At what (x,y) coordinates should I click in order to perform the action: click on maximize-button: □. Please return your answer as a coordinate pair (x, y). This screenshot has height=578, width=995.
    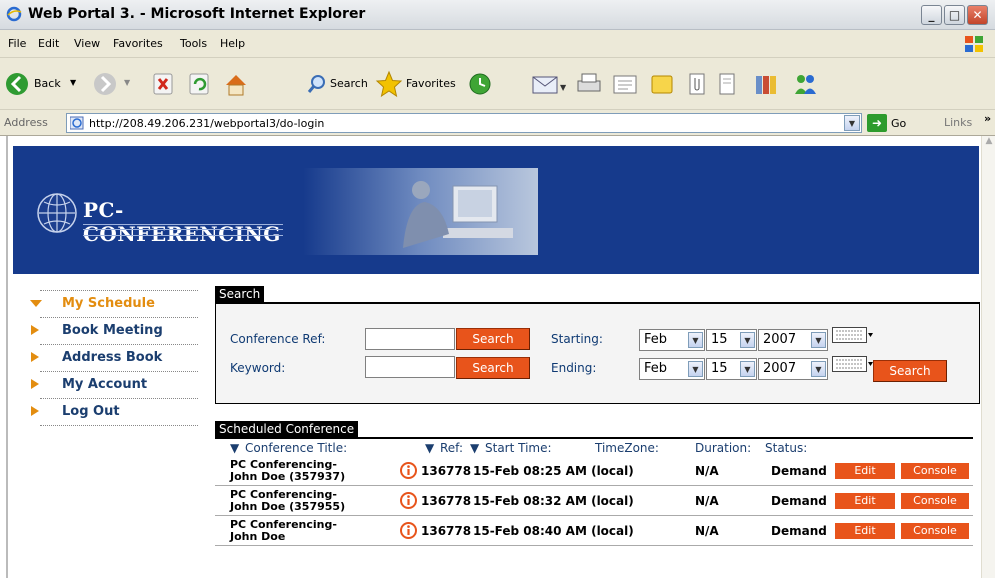
    Looking at the image, I should click on (954, 15).